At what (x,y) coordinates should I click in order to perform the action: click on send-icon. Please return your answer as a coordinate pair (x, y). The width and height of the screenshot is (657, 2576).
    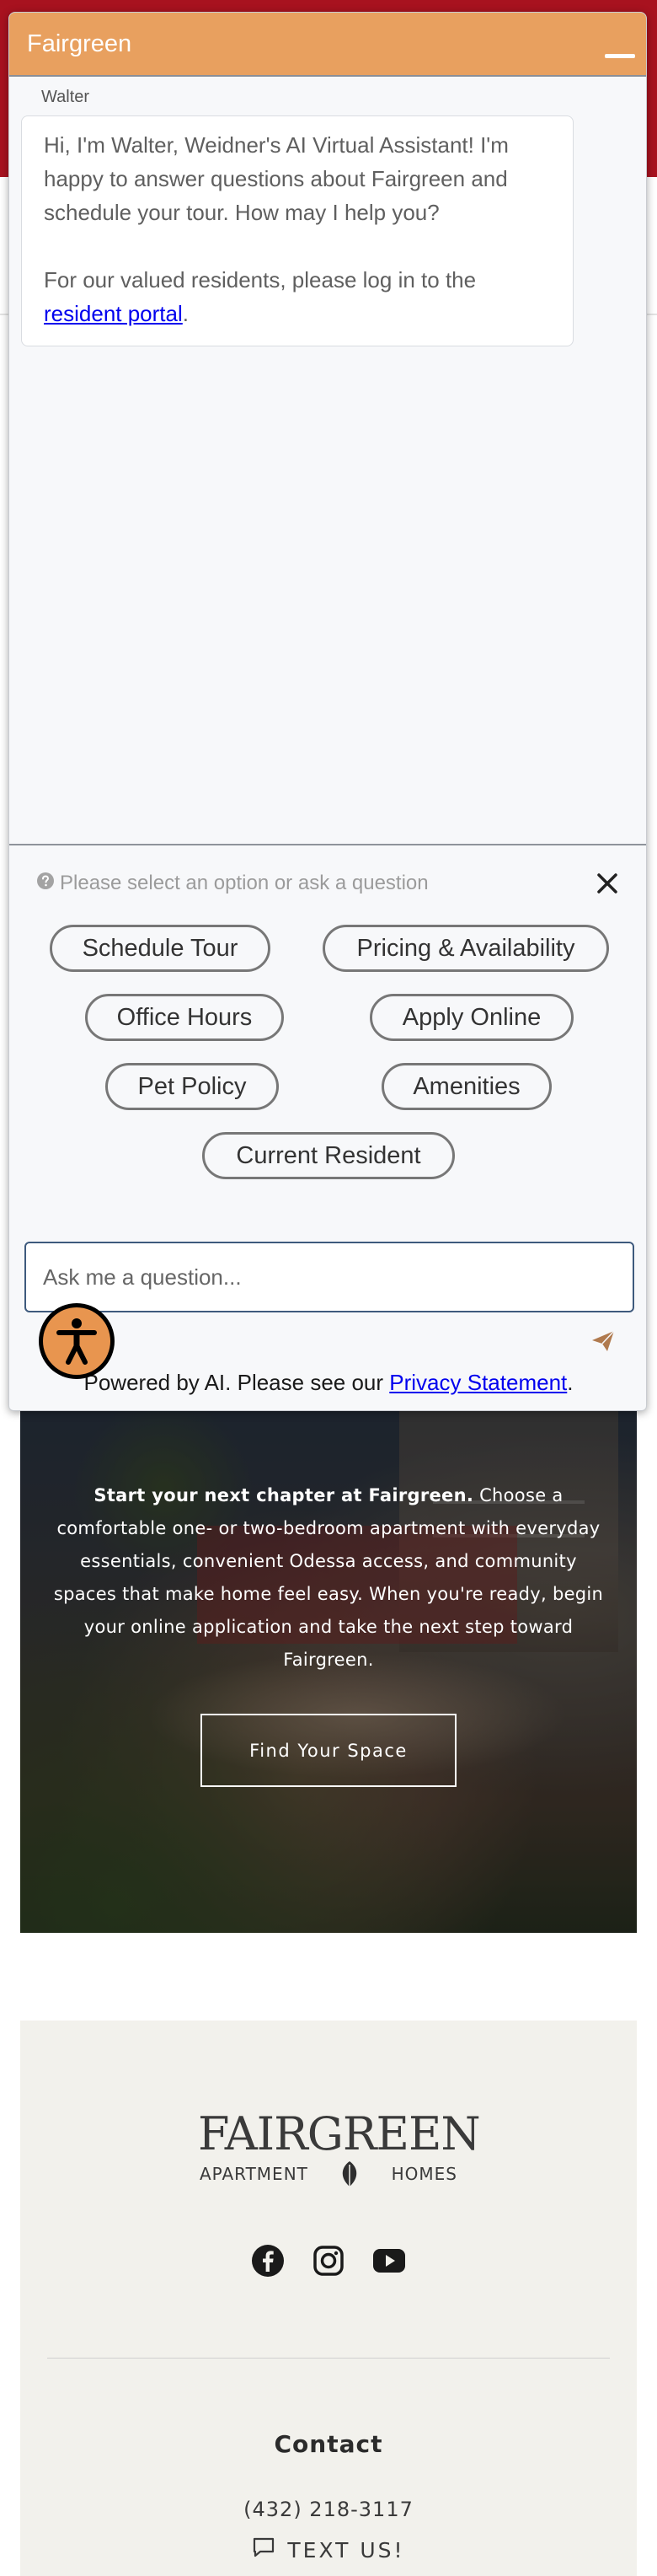
    Looking at the image, I should click on (603, 1341).